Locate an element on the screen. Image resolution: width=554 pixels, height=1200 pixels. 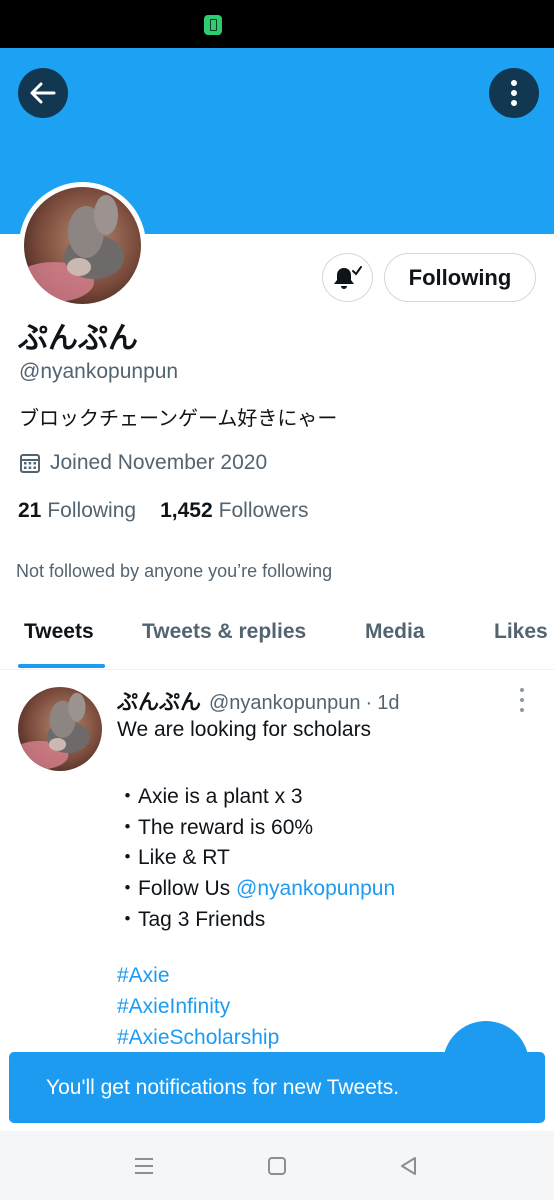
tweet-text-line: ・Tag 3 Friends is located at coordinates (191, 919).